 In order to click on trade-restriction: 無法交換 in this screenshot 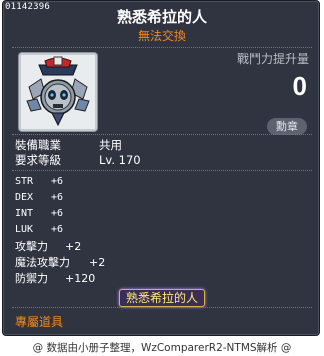, I will do `click(161, 36)`.